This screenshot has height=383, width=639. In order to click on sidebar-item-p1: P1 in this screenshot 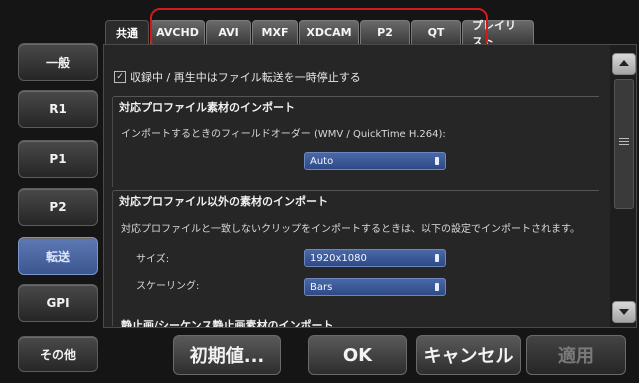, I will do `click(58, 159)`.